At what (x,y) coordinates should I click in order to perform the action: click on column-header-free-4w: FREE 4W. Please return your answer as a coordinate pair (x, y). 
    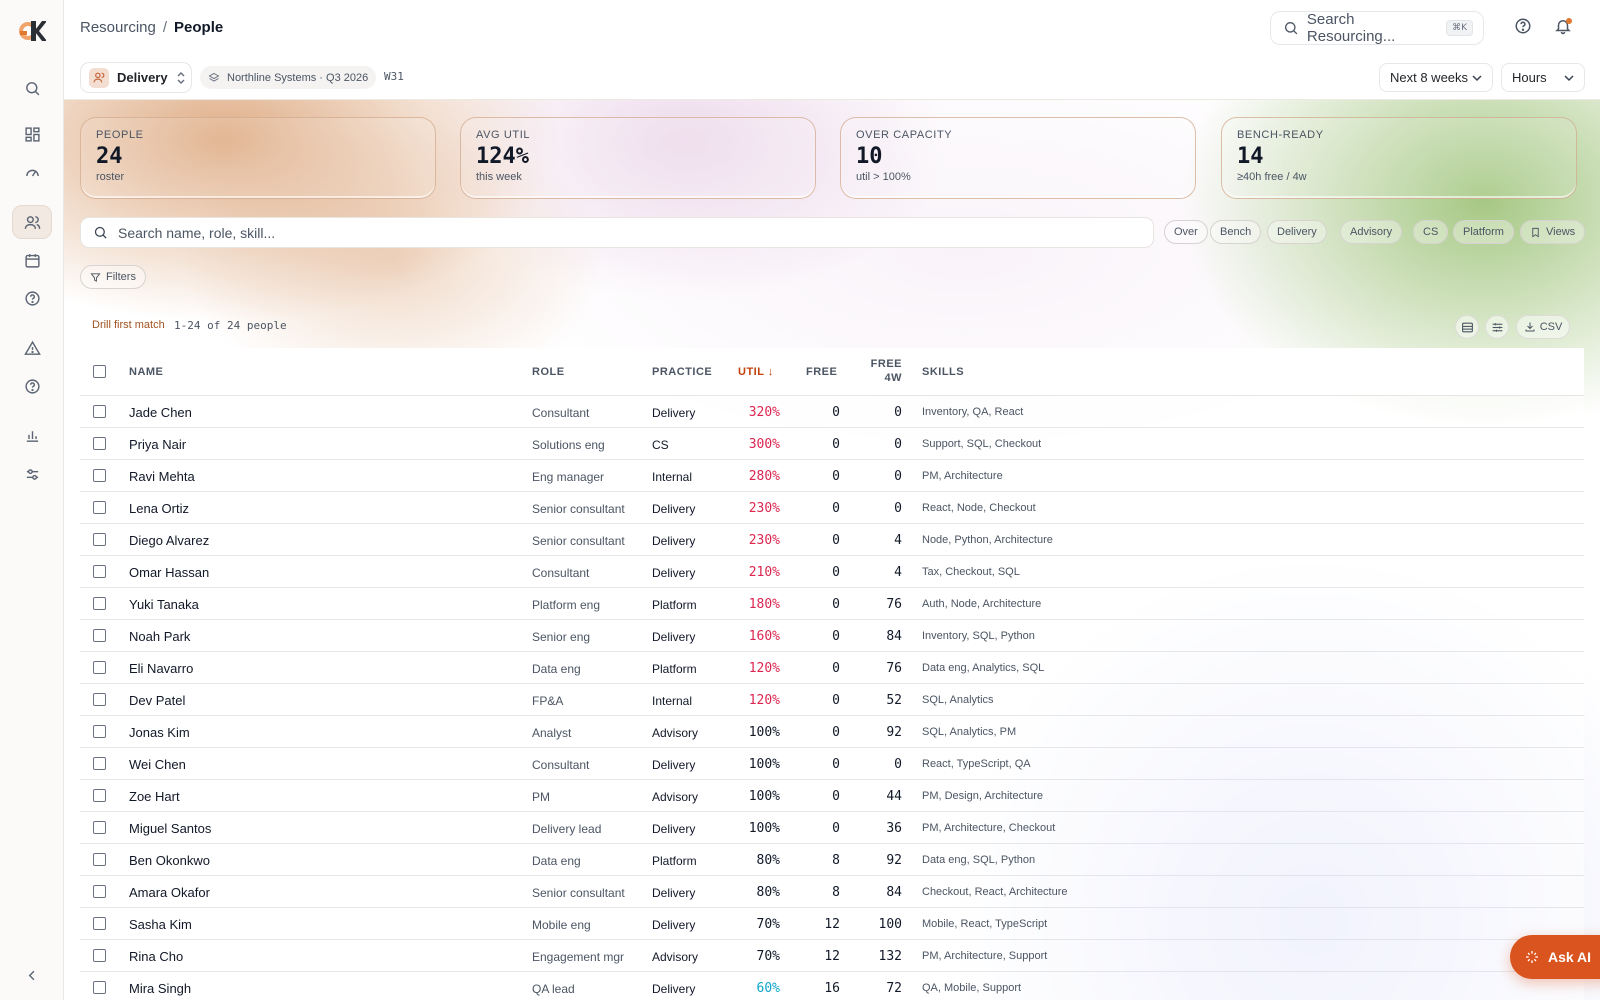
    Looking at the image, I should click on (886, 371).